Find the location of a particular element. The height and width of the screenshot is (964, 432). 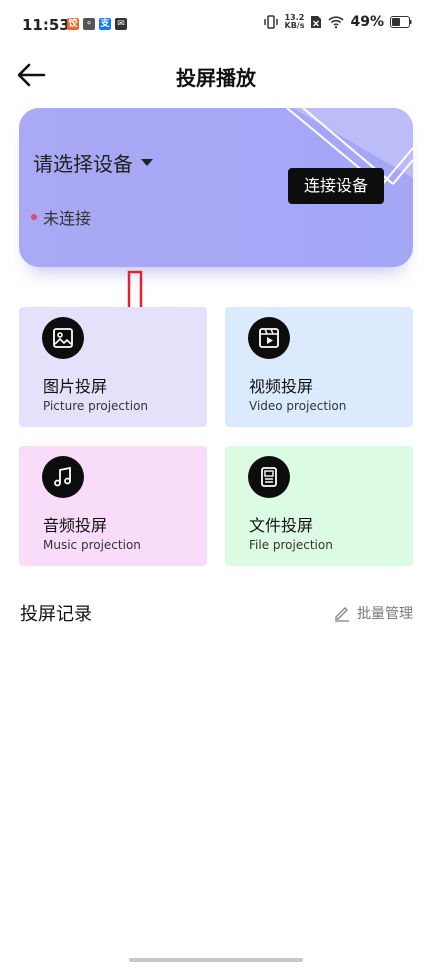

music-projection-title: 音频投屏 is located at coordinates (75, 525).